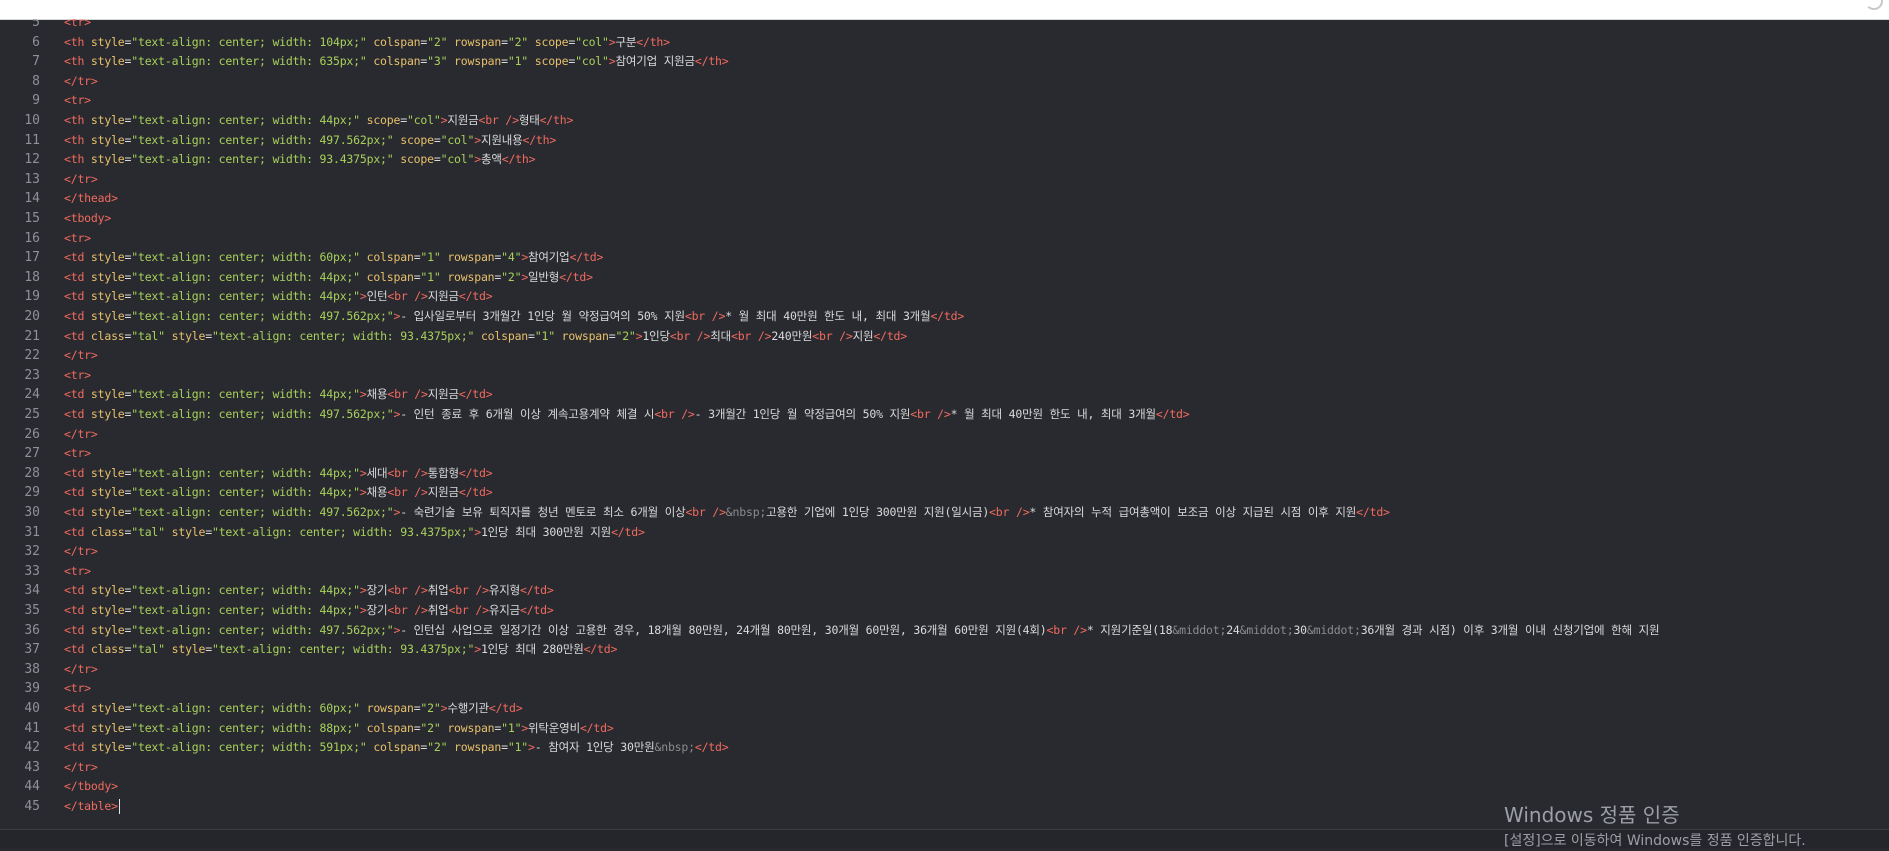 Image resolution: width=1889 pixels, height=851 pixels. Describe the element at coordinates (944, 787) in the screenshot. I see `code-line: 44 </tbody>` at that location.